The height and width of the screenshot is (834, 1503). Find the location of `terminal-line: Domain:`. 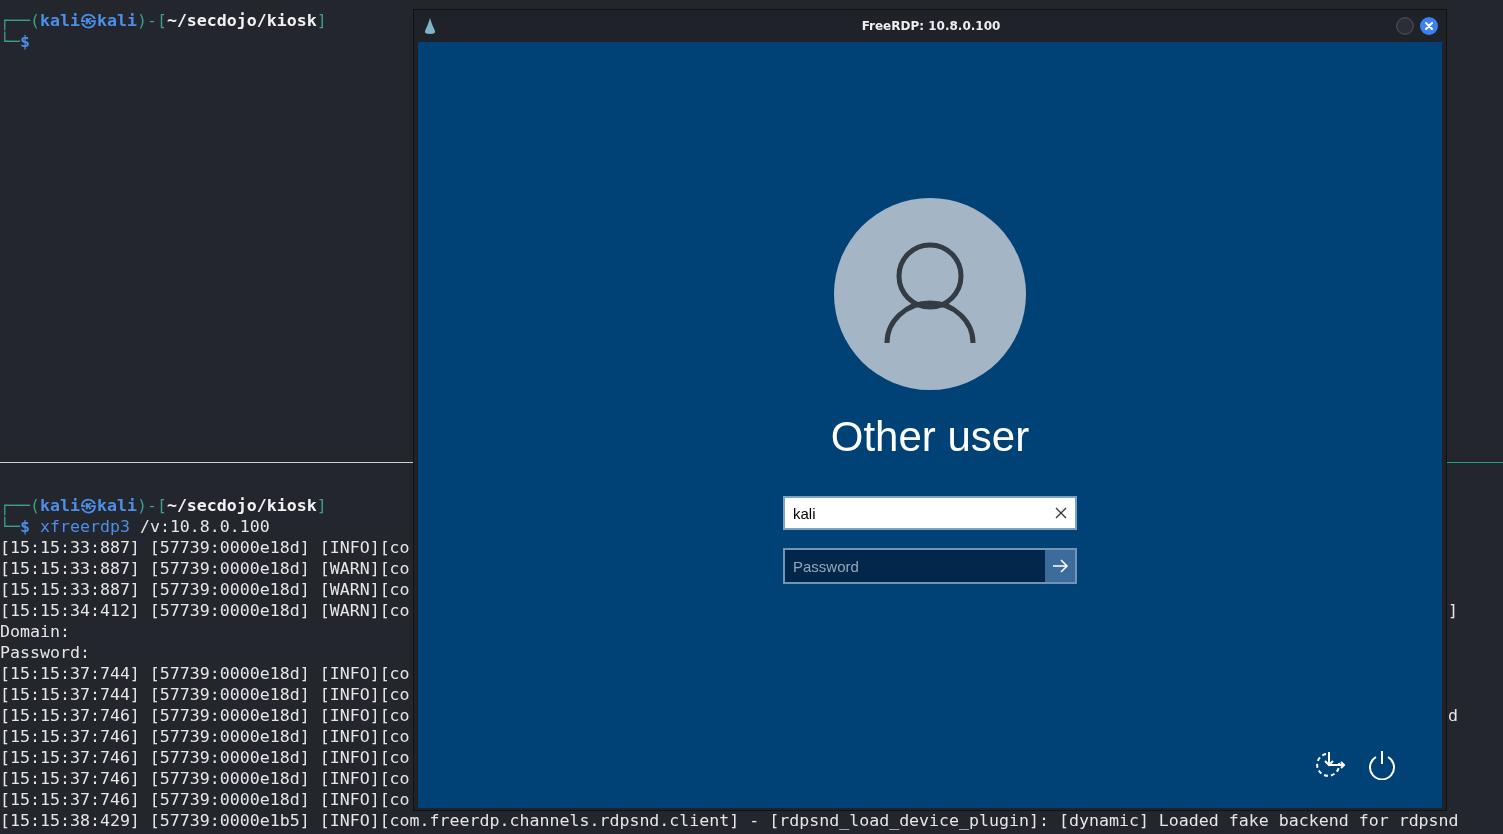

terminal-line: Domain: is located at coordinates (35, 631).